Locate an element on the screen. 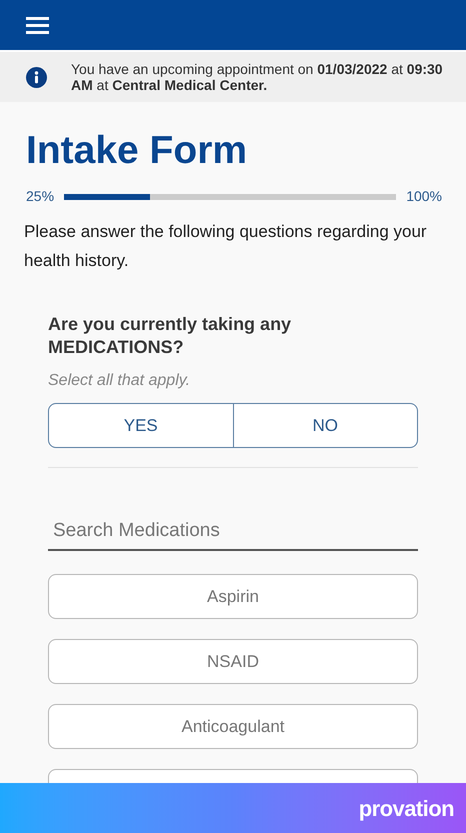 The height and width of the screenshot is (833, 466). question-text: Are you currently taking any MEDICATIONS? is located at coordinates (170, 336).